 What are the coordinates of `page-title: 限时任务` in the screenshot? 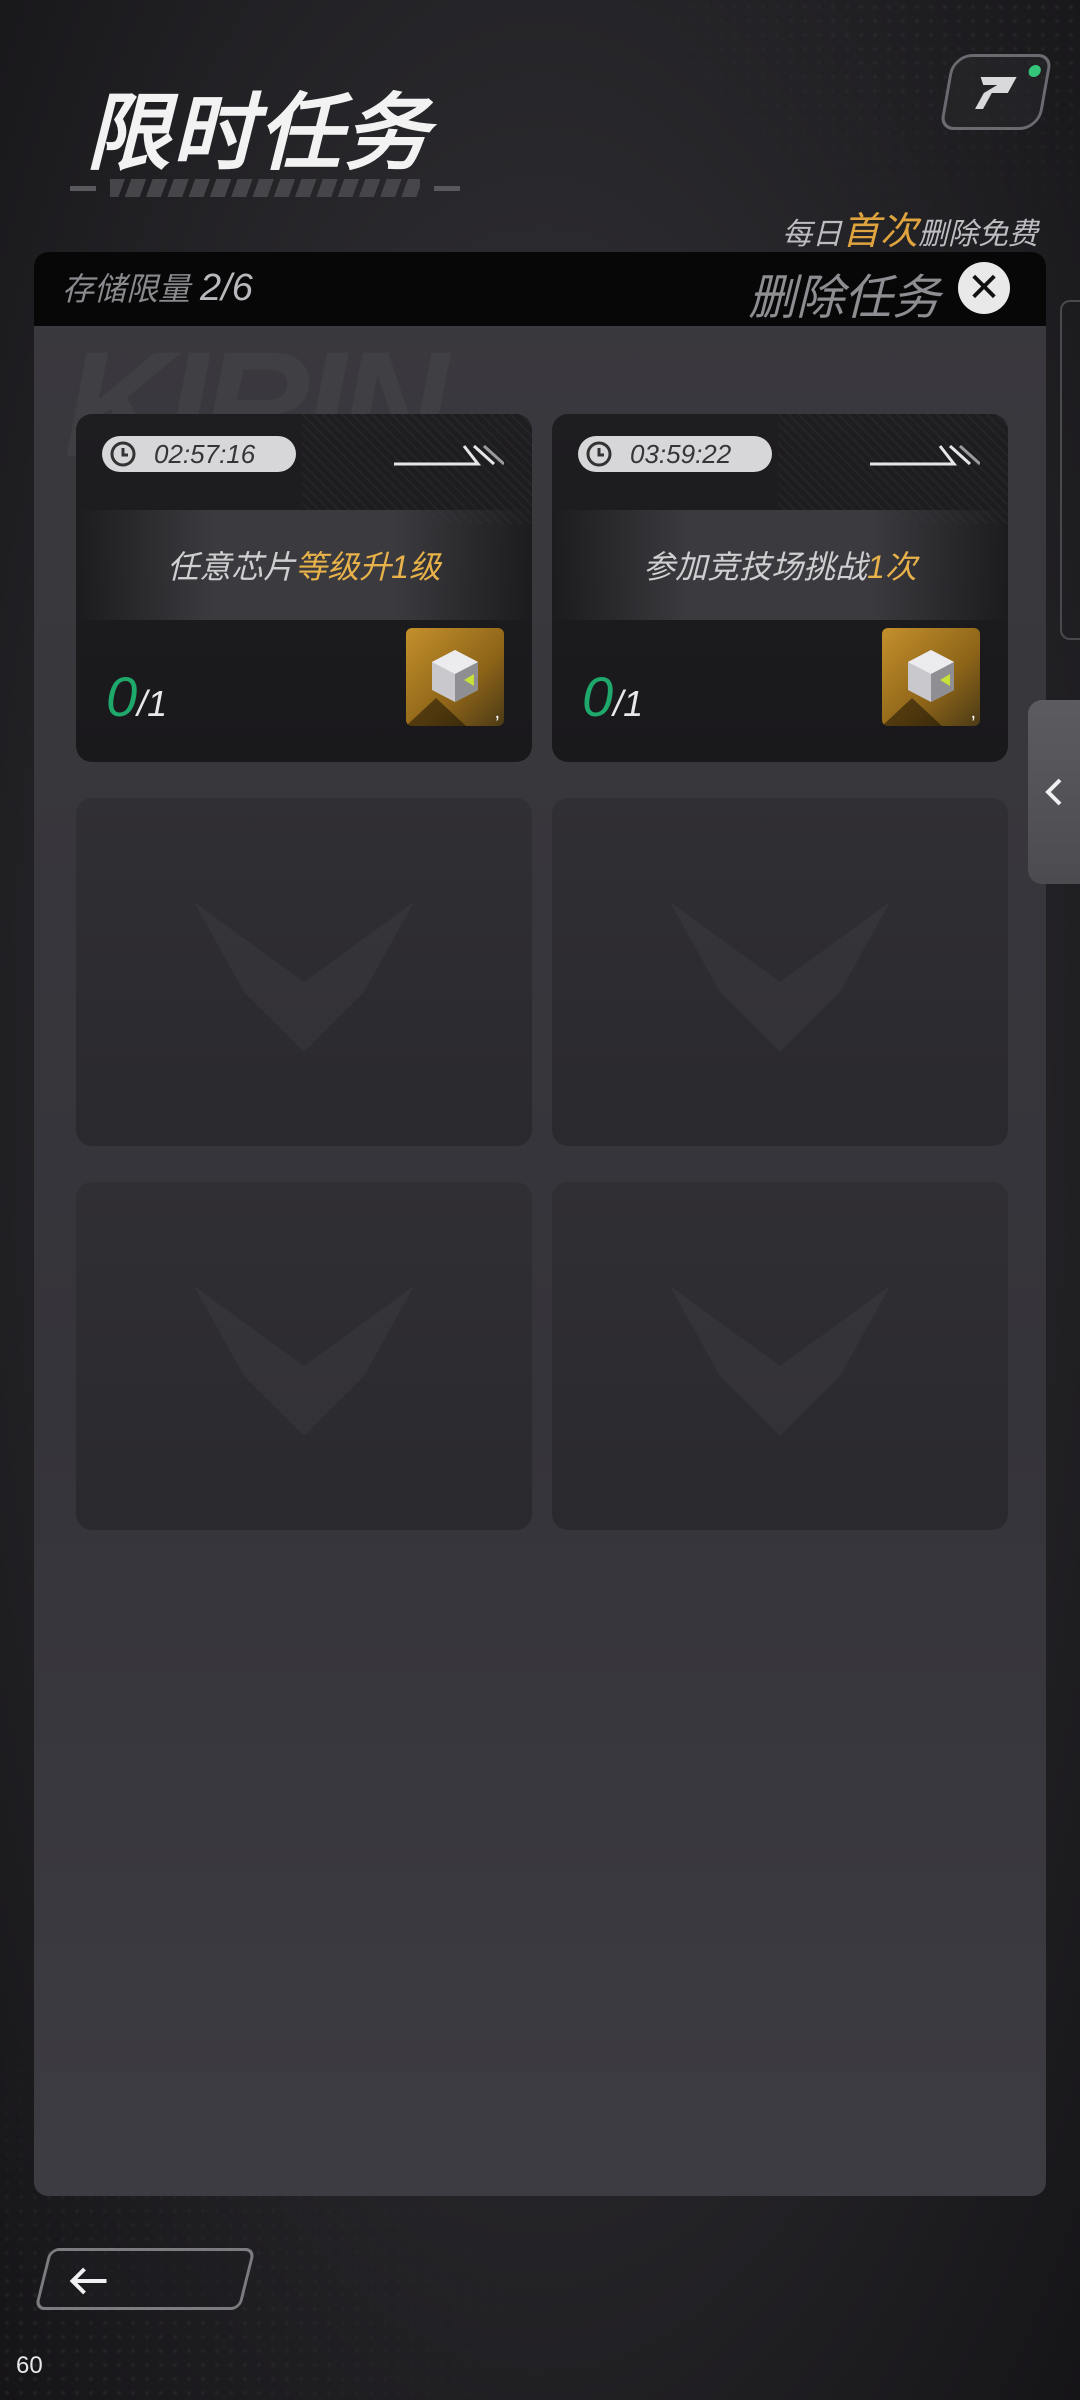 It's located at (258, 133).